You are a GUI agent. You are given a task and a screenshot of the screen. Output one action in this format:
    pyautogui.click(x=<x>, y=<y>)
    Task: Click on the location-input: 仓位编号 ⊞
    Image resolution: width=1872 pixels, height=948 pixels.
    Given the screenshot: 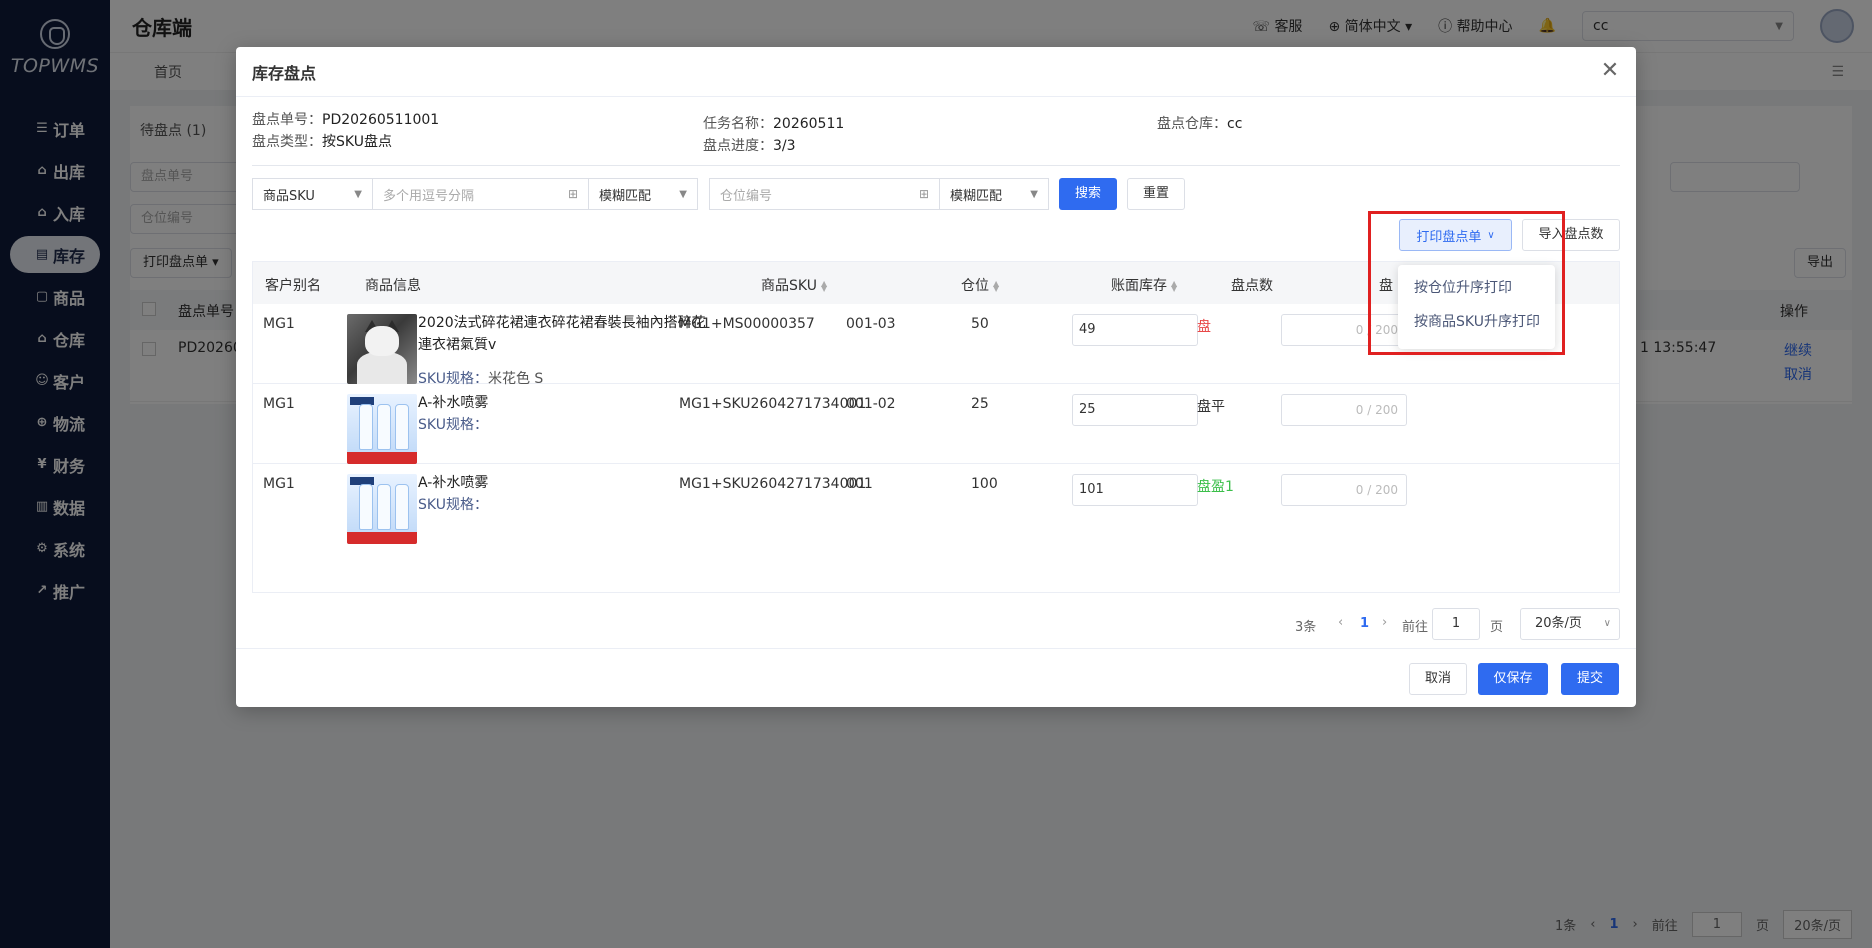 What is the action you would take?
    pyautogui.click(x=825, y=194)
    